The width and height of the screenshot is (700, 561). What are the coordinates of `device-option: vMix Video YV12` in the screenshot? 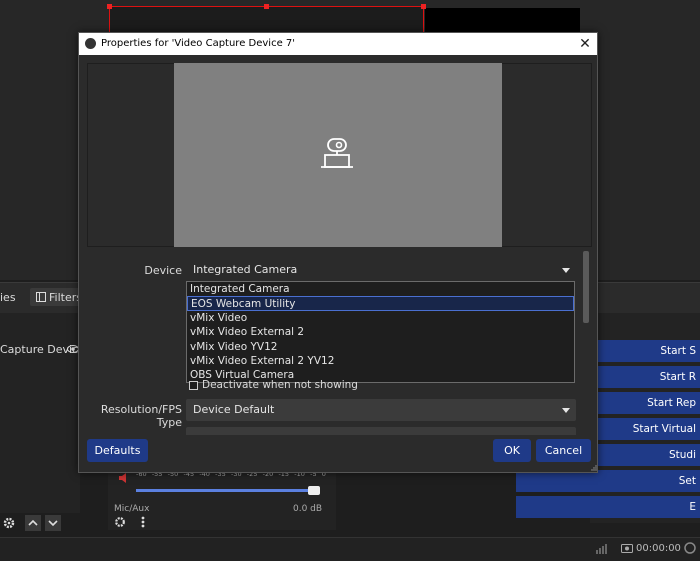 It's located at (380, 347).